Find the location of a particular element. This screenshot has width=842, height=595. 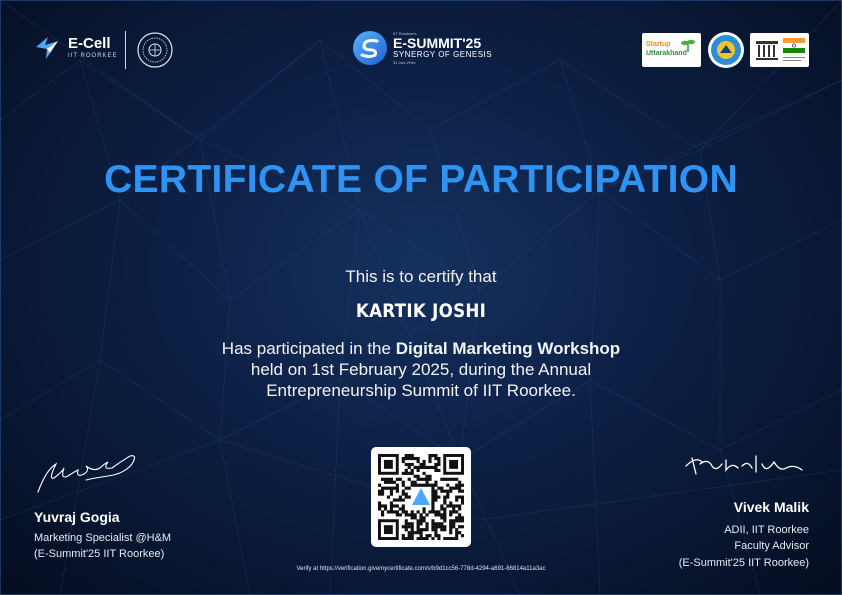

right-signatory-name: Vivek Malik is located at coordinates (771, 507).